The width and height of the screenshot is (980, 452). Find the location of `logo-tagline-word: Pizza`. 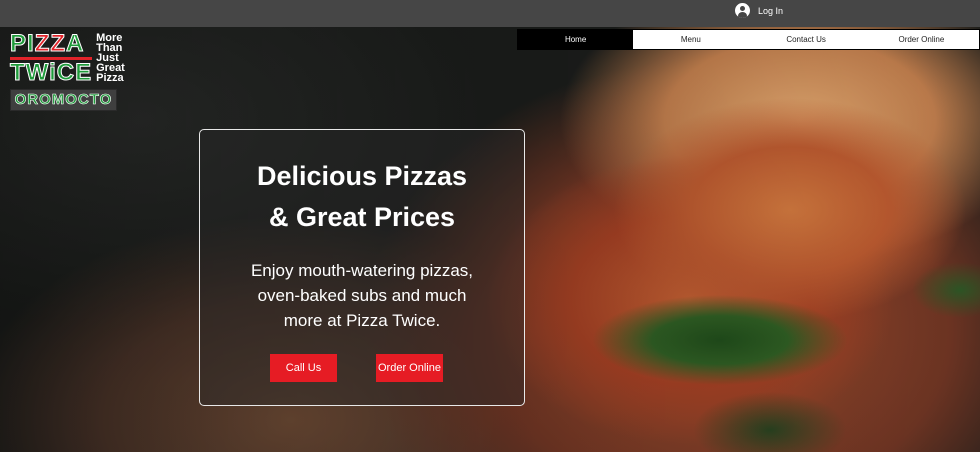

logo-tagline-word: Pizza is located at coordinates (110, 78).